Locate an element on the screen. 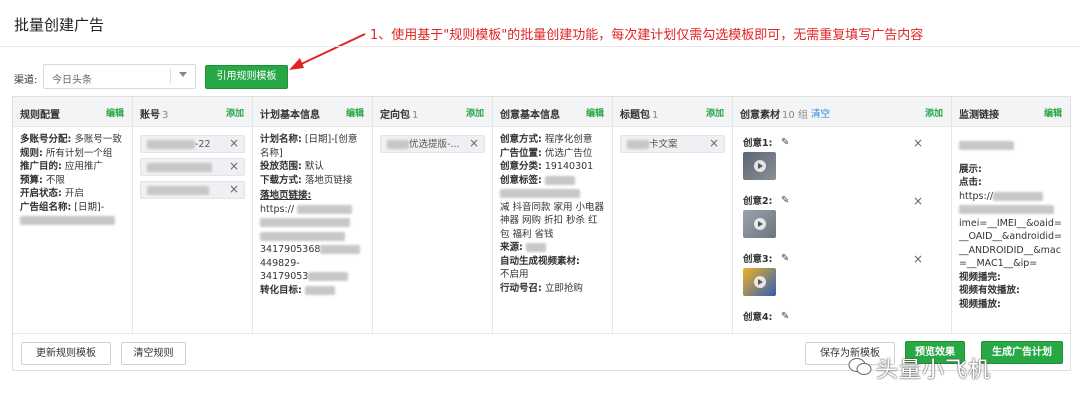 This screenshot has width=1080, height=412. add-material-link: 添加 is located at coordinates (934, 112).